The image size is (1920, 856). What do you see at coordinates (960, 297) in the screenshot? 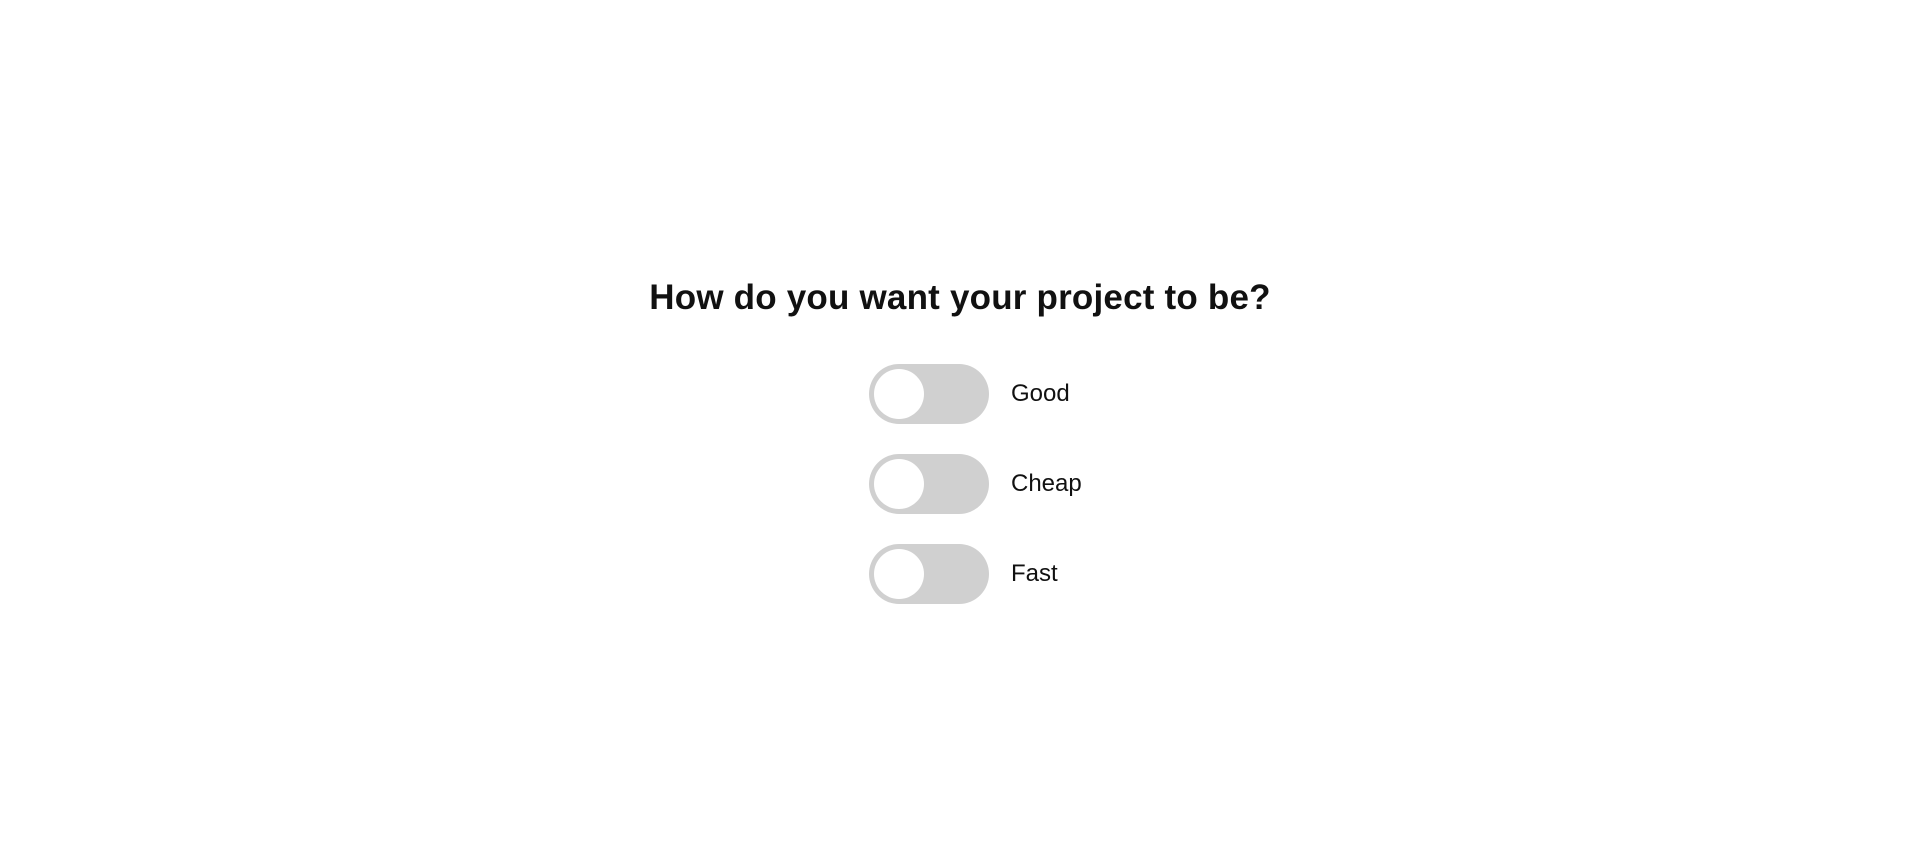
I see `page-title: How do you want your project to be?` at bounding box center [960, 297].